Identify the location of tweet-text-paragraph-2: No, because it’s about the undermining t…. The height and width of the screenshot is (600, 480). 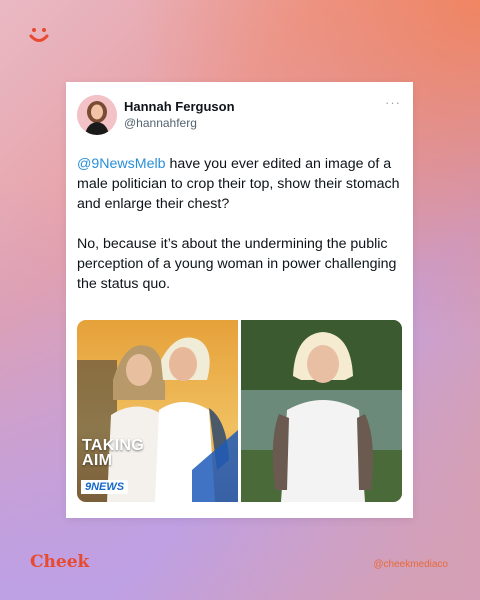
(237, 264).